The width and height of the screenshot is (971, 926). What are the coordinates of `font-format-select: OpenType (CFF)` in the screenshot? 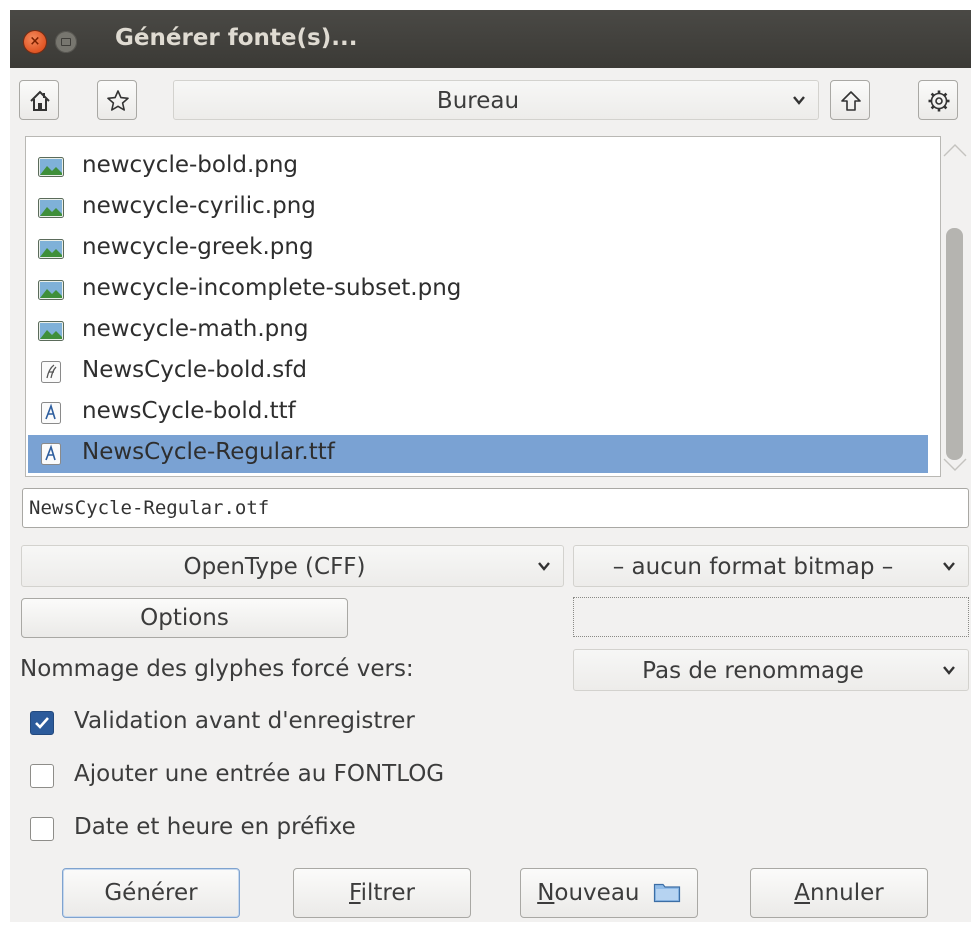 It's located at (292, 566).